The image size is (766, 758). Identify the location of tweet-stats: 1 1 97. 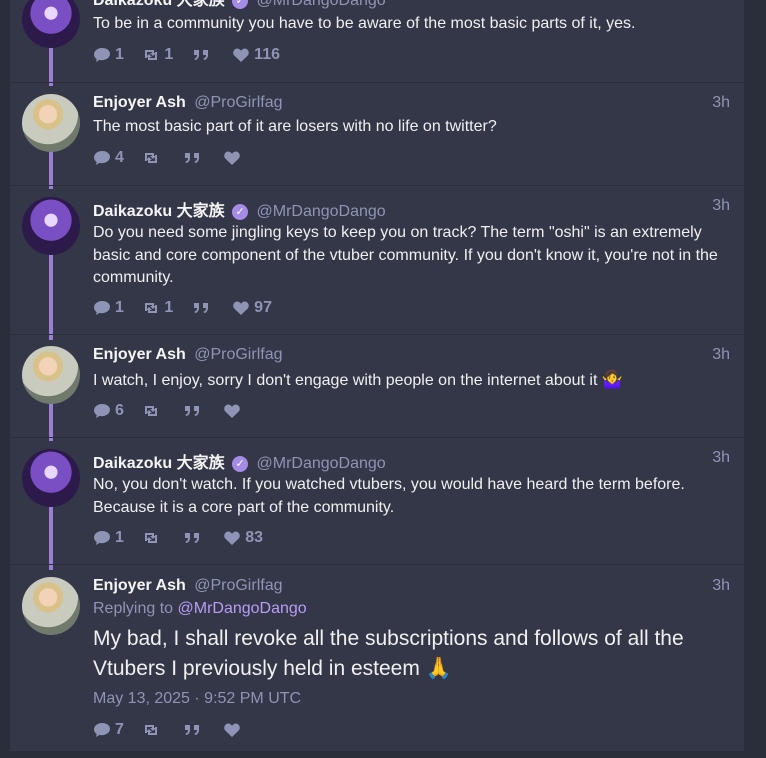
(189, 309).